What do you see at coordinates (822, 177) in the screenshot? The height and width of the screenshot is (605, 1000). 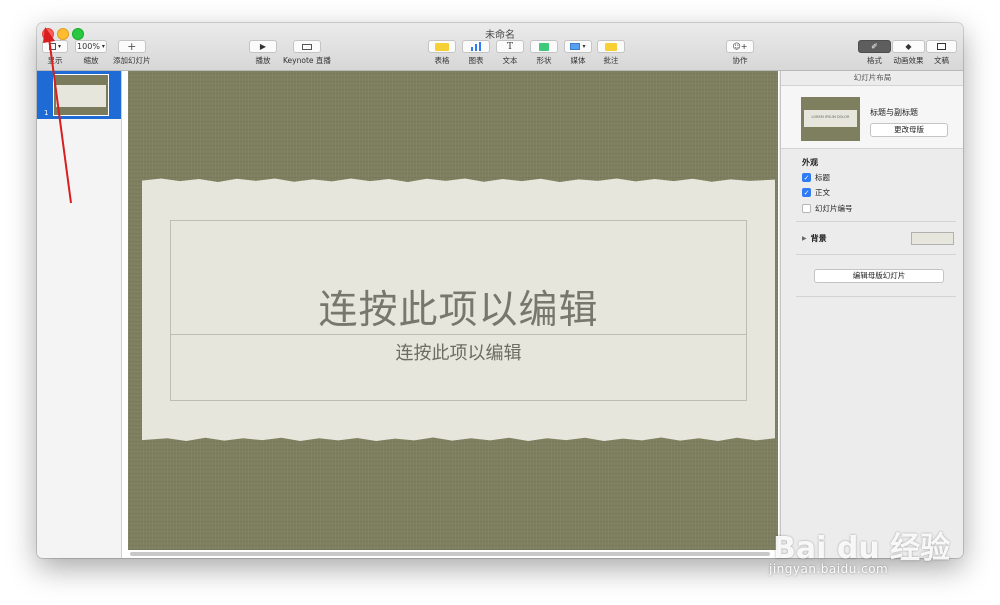 I see `title-option-label: 标题` at bounding box center [822, 177].